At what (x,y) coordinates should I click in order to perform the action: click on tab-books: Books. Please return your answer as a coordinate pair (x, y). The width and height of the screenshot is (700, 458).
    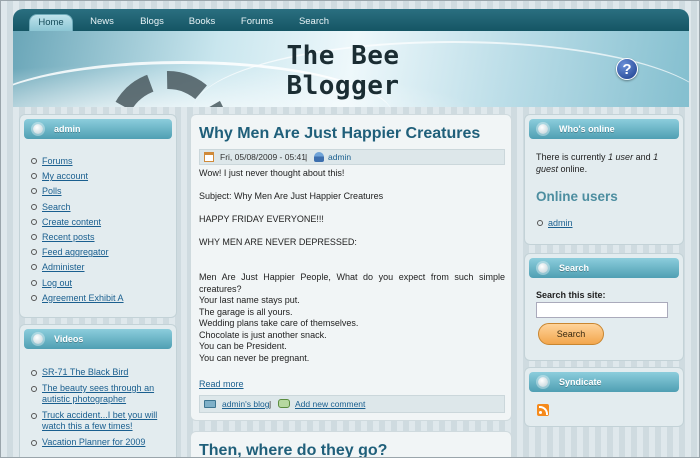
    Looking at the image, I should click on (202, 22).